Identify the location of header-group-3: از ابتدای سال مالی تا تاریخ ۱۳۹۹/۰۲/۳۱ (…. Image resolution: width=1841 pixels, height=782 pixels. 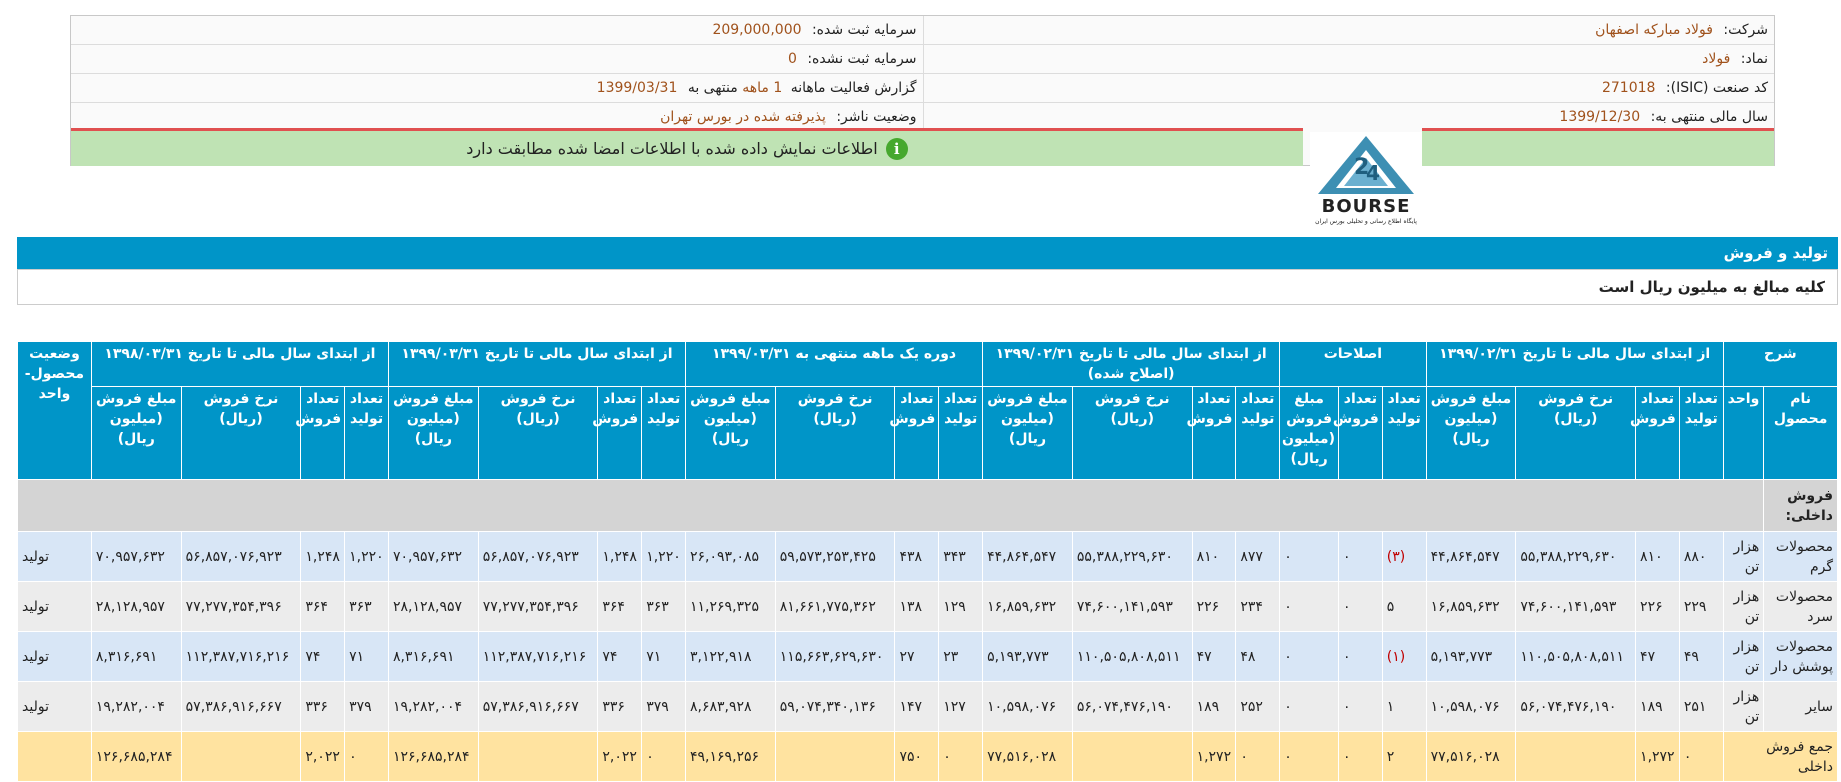
(1131, 364).